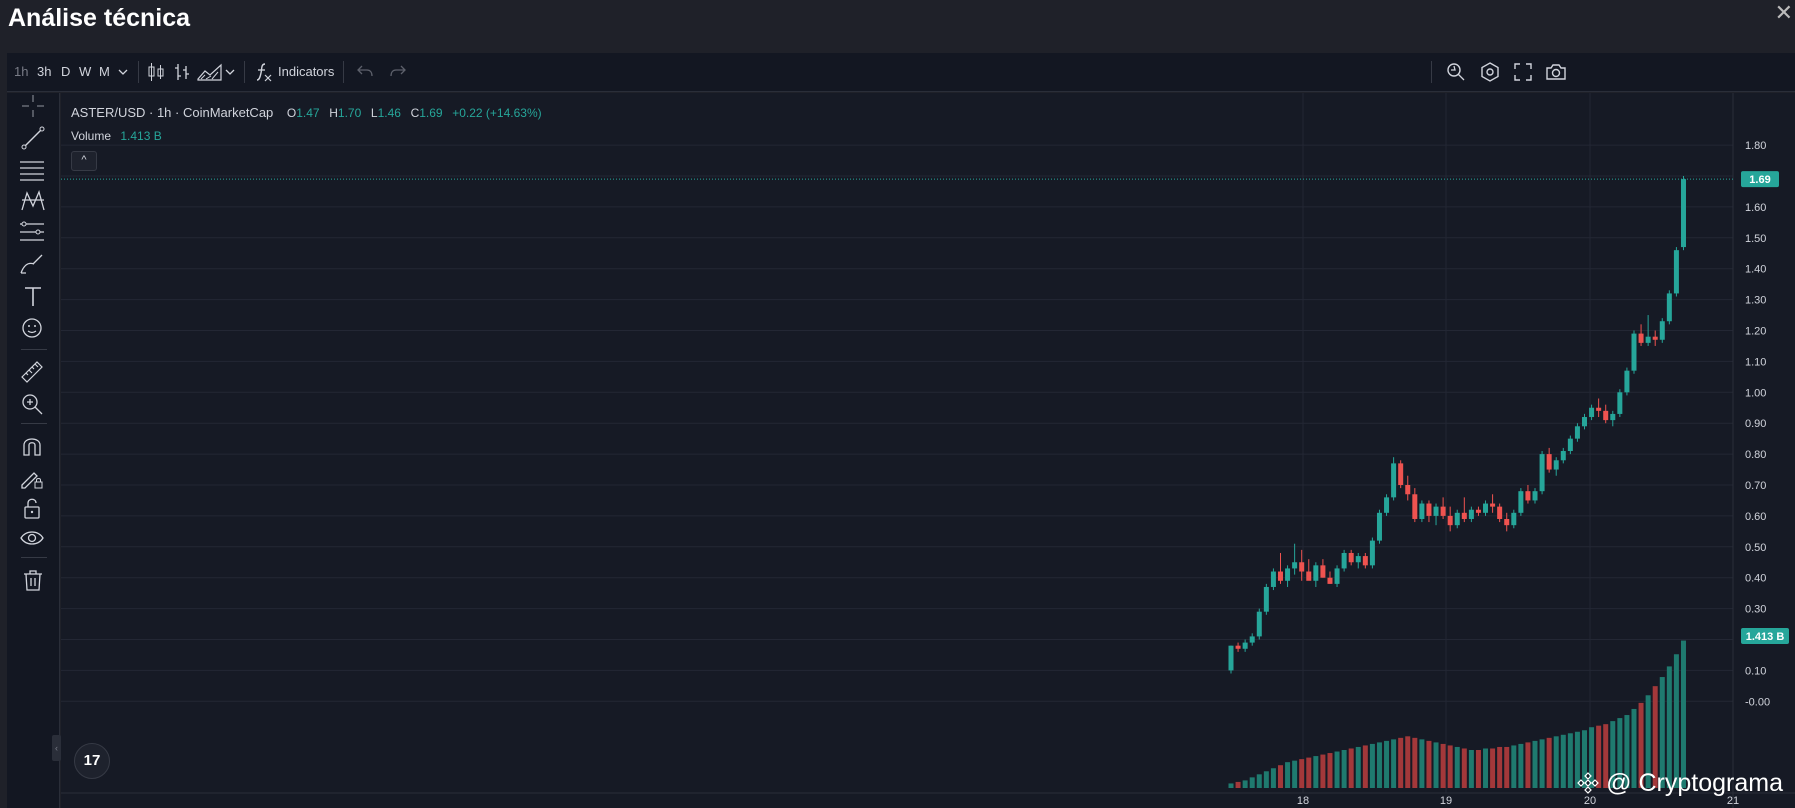 The image size is (1795, 808). What do you see at coordinates (33, 138) in the screenshot?
I see `trend-line-icon` at bounding box center [33, 138].